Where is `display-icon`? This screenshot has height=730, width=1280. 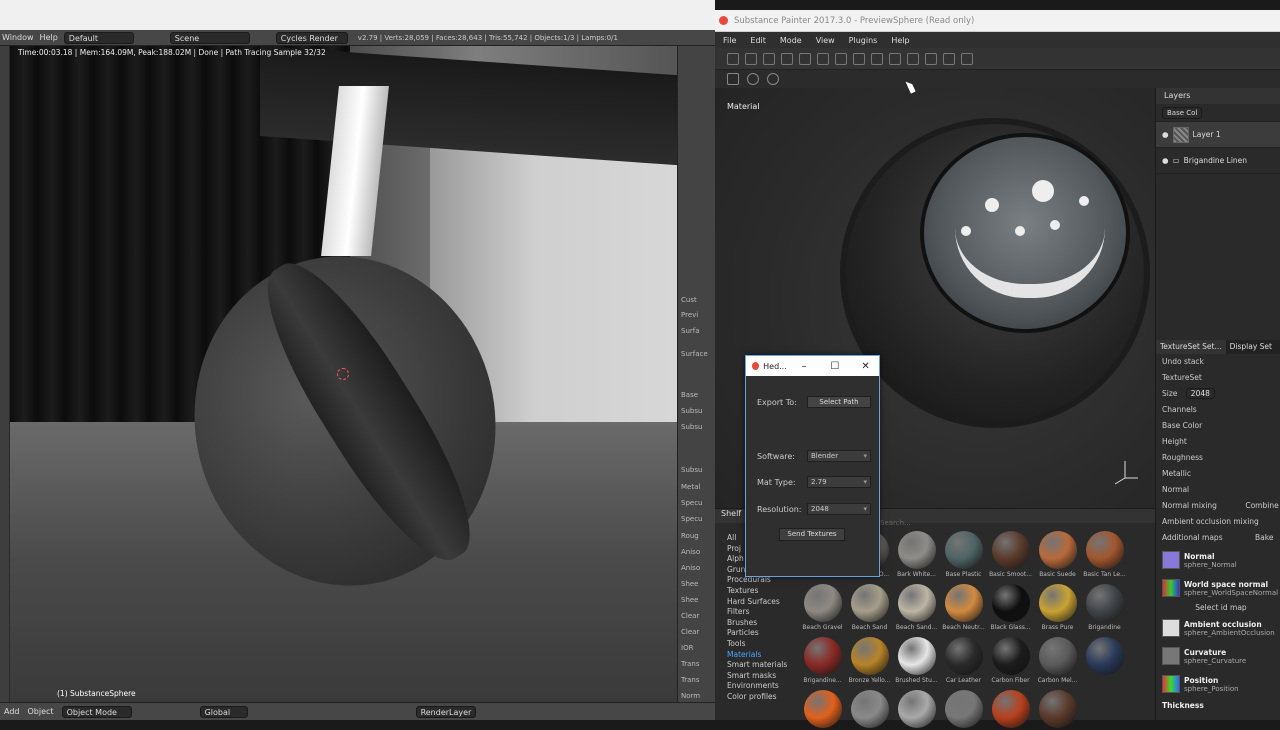
display-icon is located at coordinates (949, 58).